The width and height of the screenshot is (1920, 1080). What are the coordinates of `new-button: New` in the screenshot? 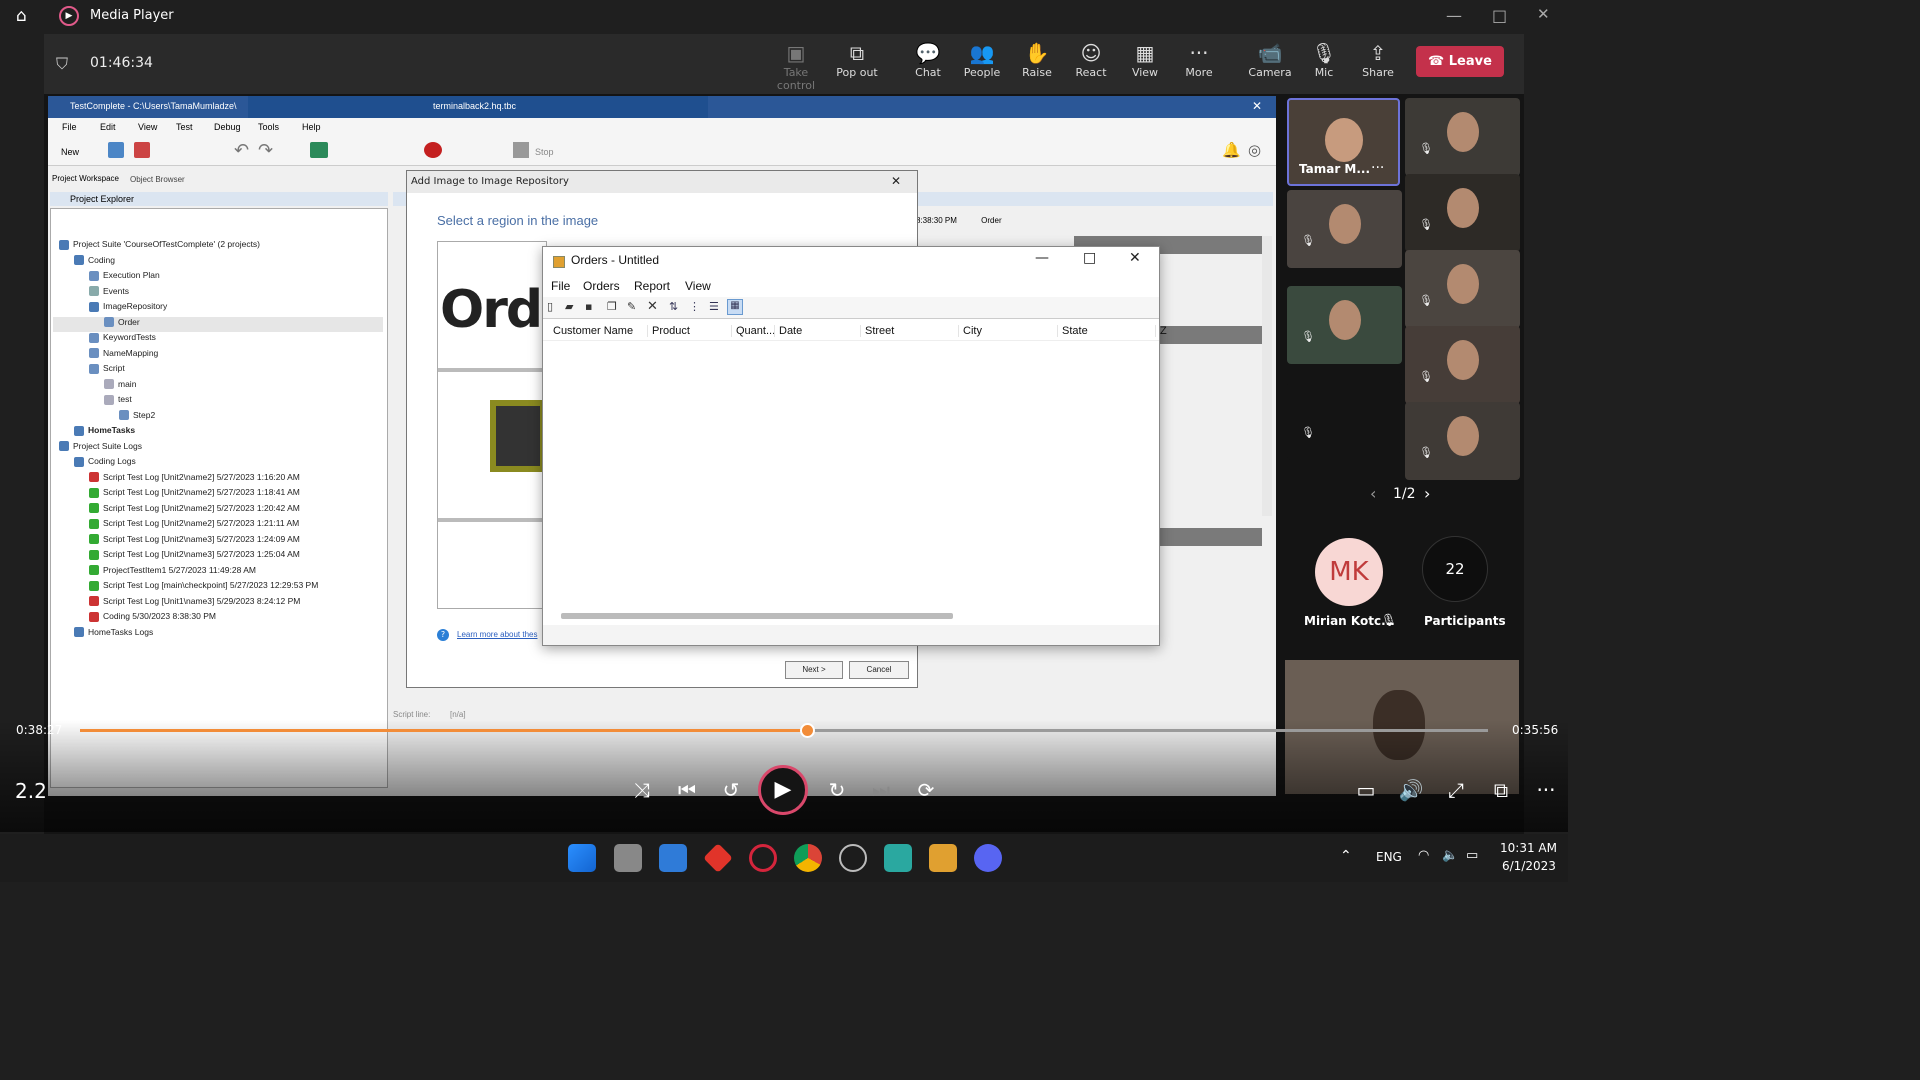 It's located at (70, 152).